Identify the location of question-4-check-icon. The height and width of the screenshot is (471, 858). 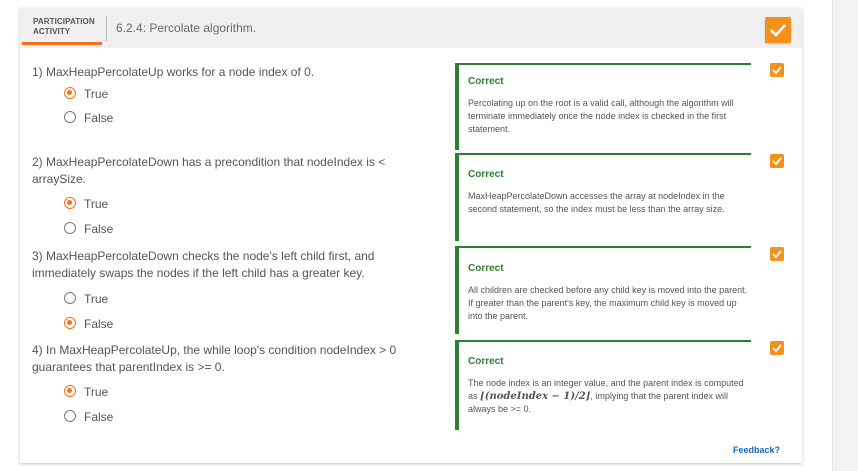
(777, 348).